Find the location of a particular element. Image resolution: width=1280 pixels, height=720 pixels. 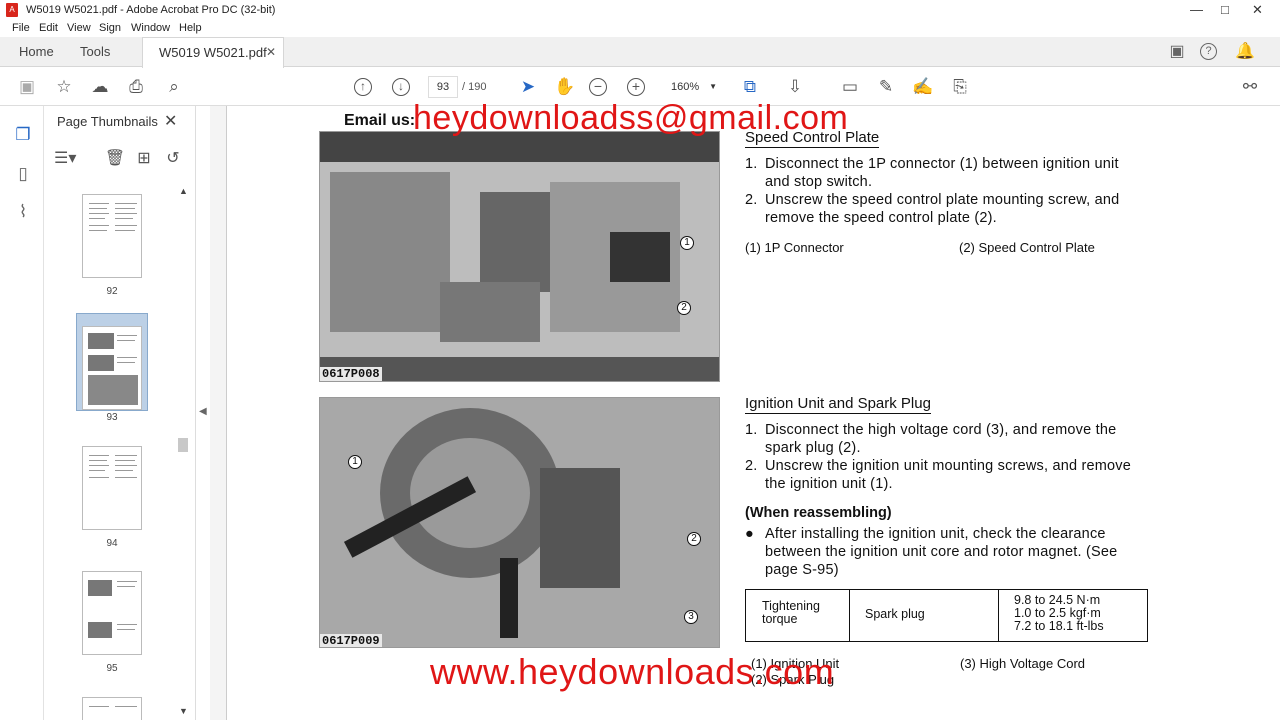

next-page-icon: ↓ is located at coordinates (401, 87).